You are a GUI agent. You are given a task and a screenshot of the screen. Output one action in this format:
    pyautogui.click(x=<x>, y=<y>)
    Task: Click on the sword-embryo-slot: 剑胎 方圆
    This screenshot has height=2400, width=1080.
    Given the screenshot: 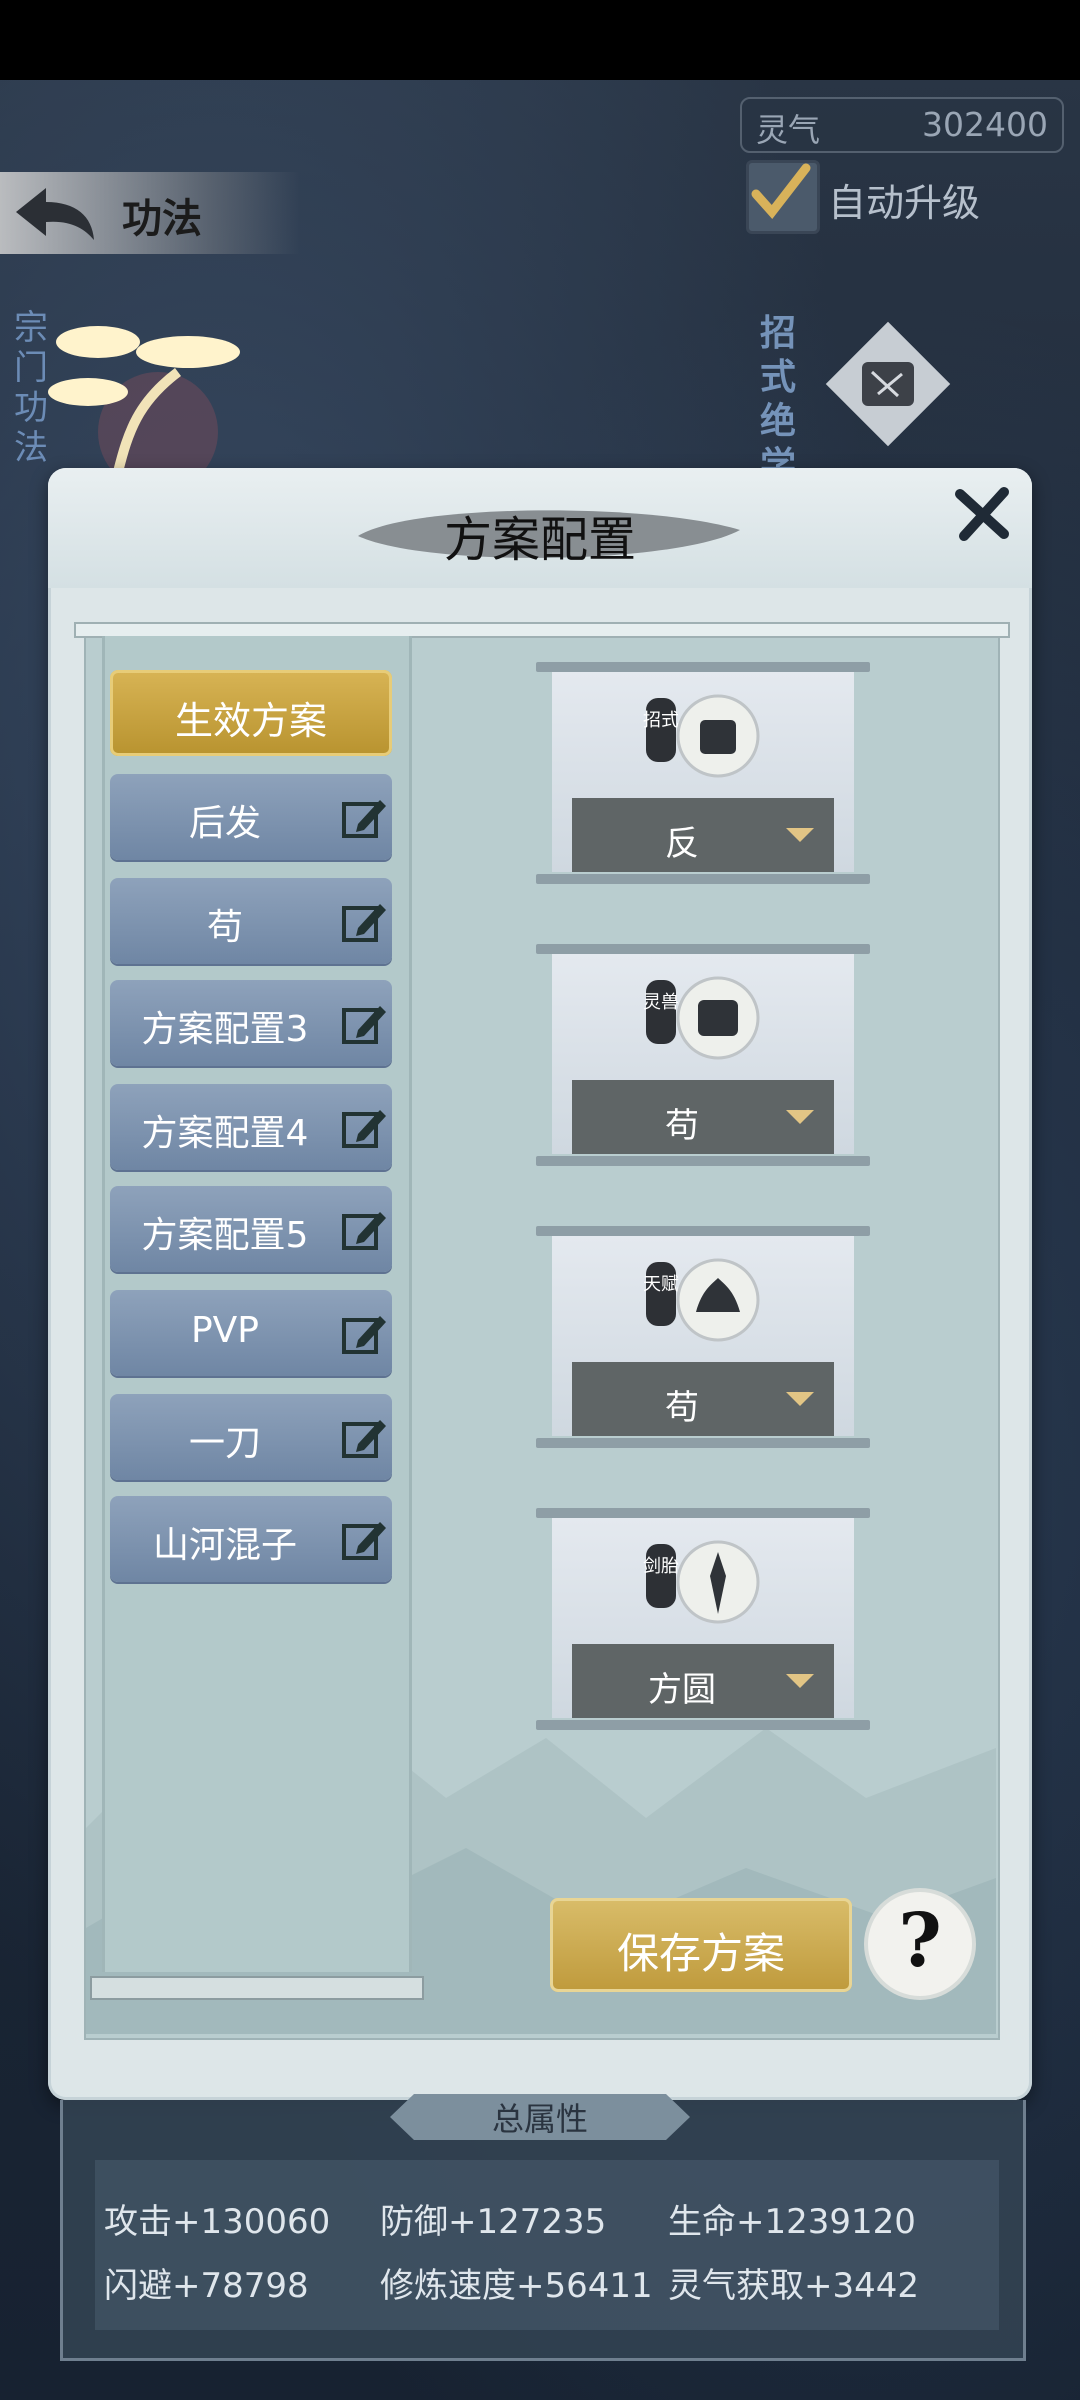 What is the action you would take?
    pyautogui.click(x=703, y=1619)
    